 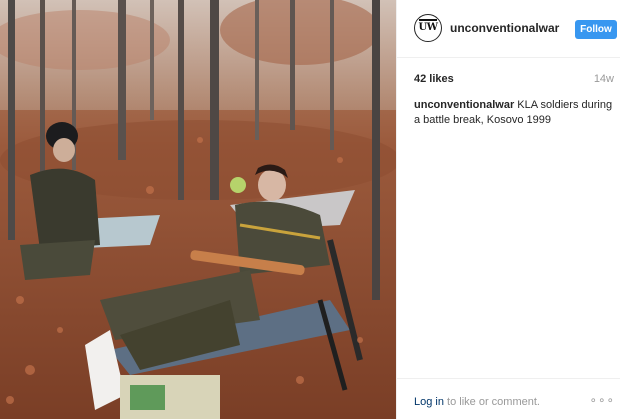 I want to click on login-suffix: to like or comment., so click(x=491, y=402).